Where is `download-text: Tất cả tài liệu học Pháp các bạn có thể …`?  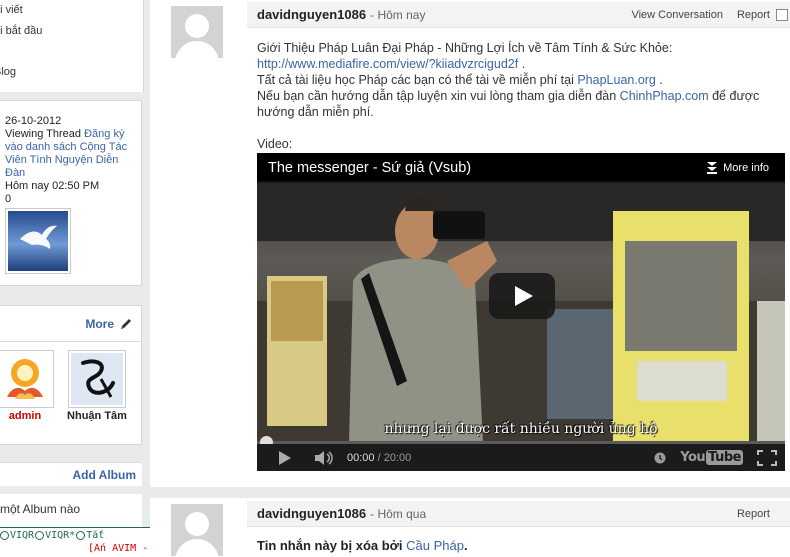
download-text: Tất cả tài liệu học Pháp các bạn có thể … is located at coordinates (415, 80).